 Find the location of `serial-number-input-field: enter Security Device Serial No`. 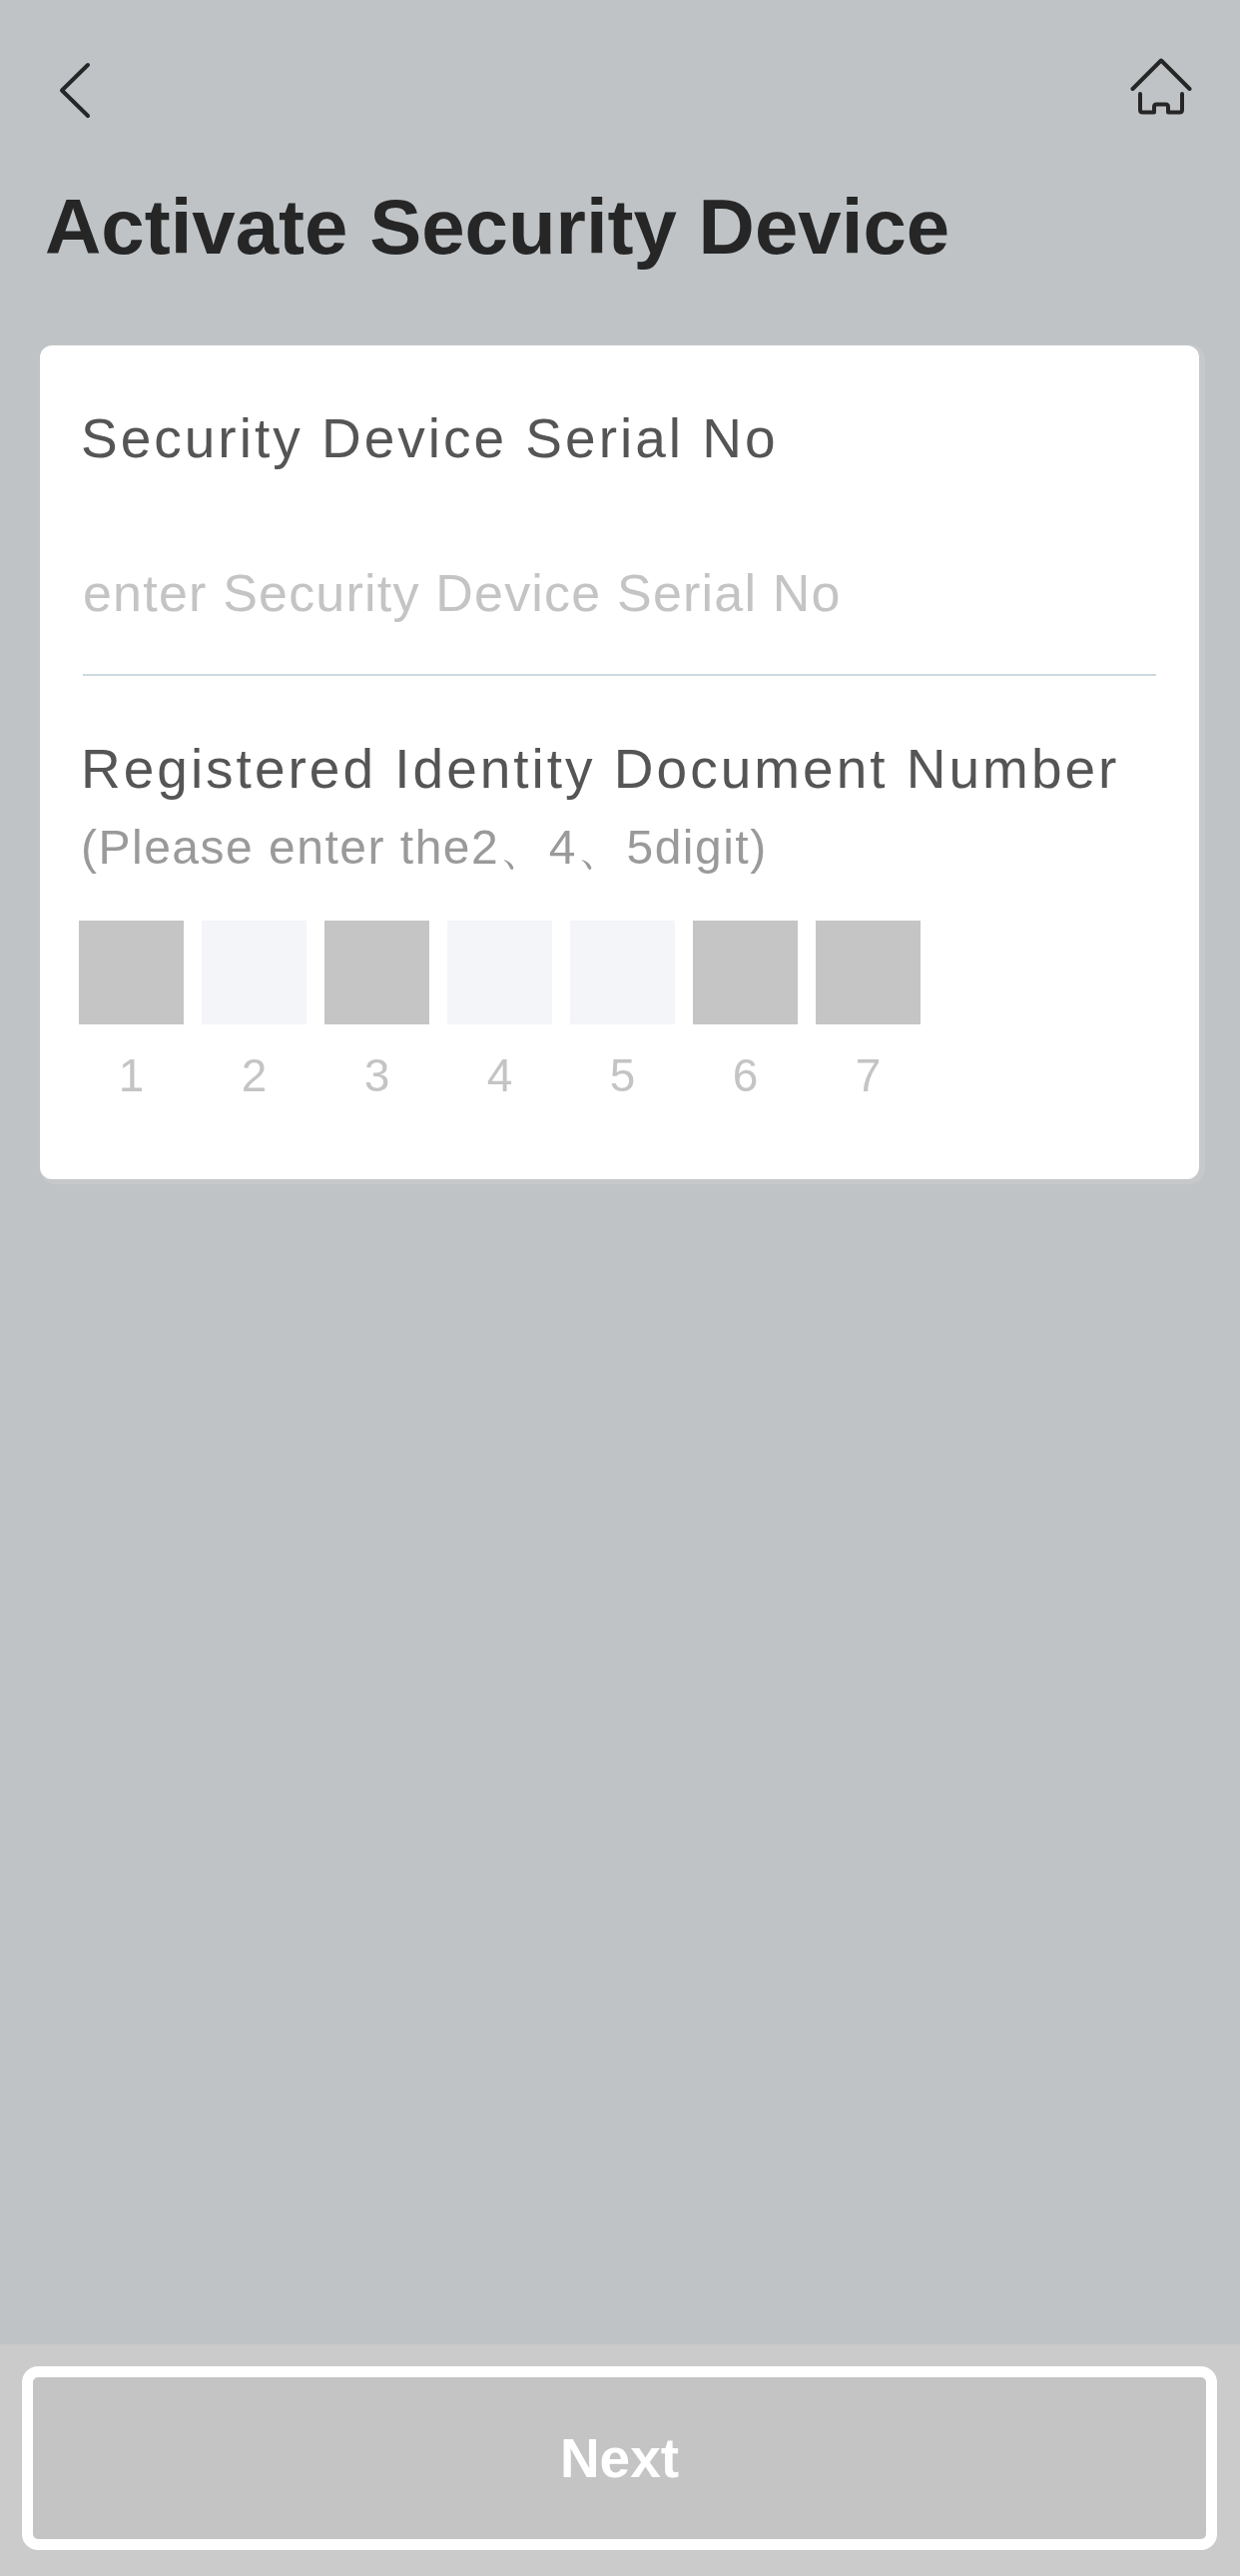

serial-number-input-field: enter Security Device Serial No is located at coordinates (619, 594).